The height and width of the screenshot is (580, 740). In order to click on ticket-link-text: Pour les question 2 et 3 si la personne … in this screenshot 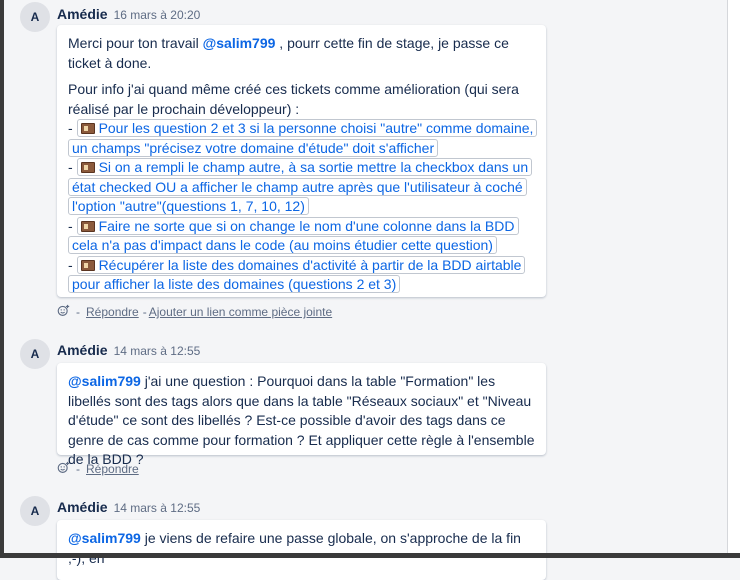, I will do `click(303, 138)`.